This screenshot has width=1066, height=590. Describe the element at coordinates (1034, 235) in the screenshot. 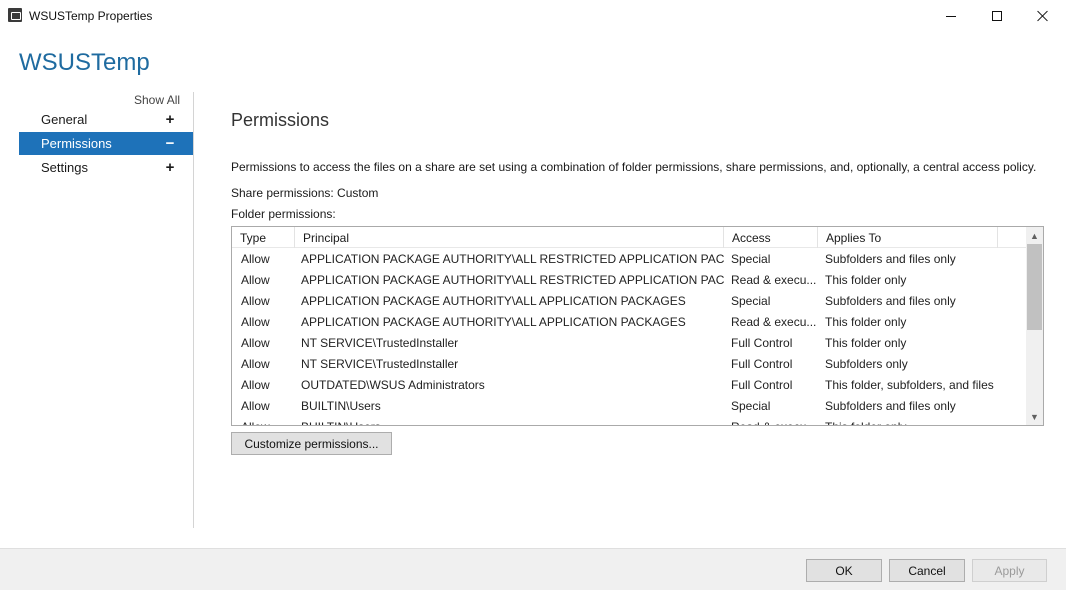

I see `scroll-up-arrow-icon: ▲` at that location.